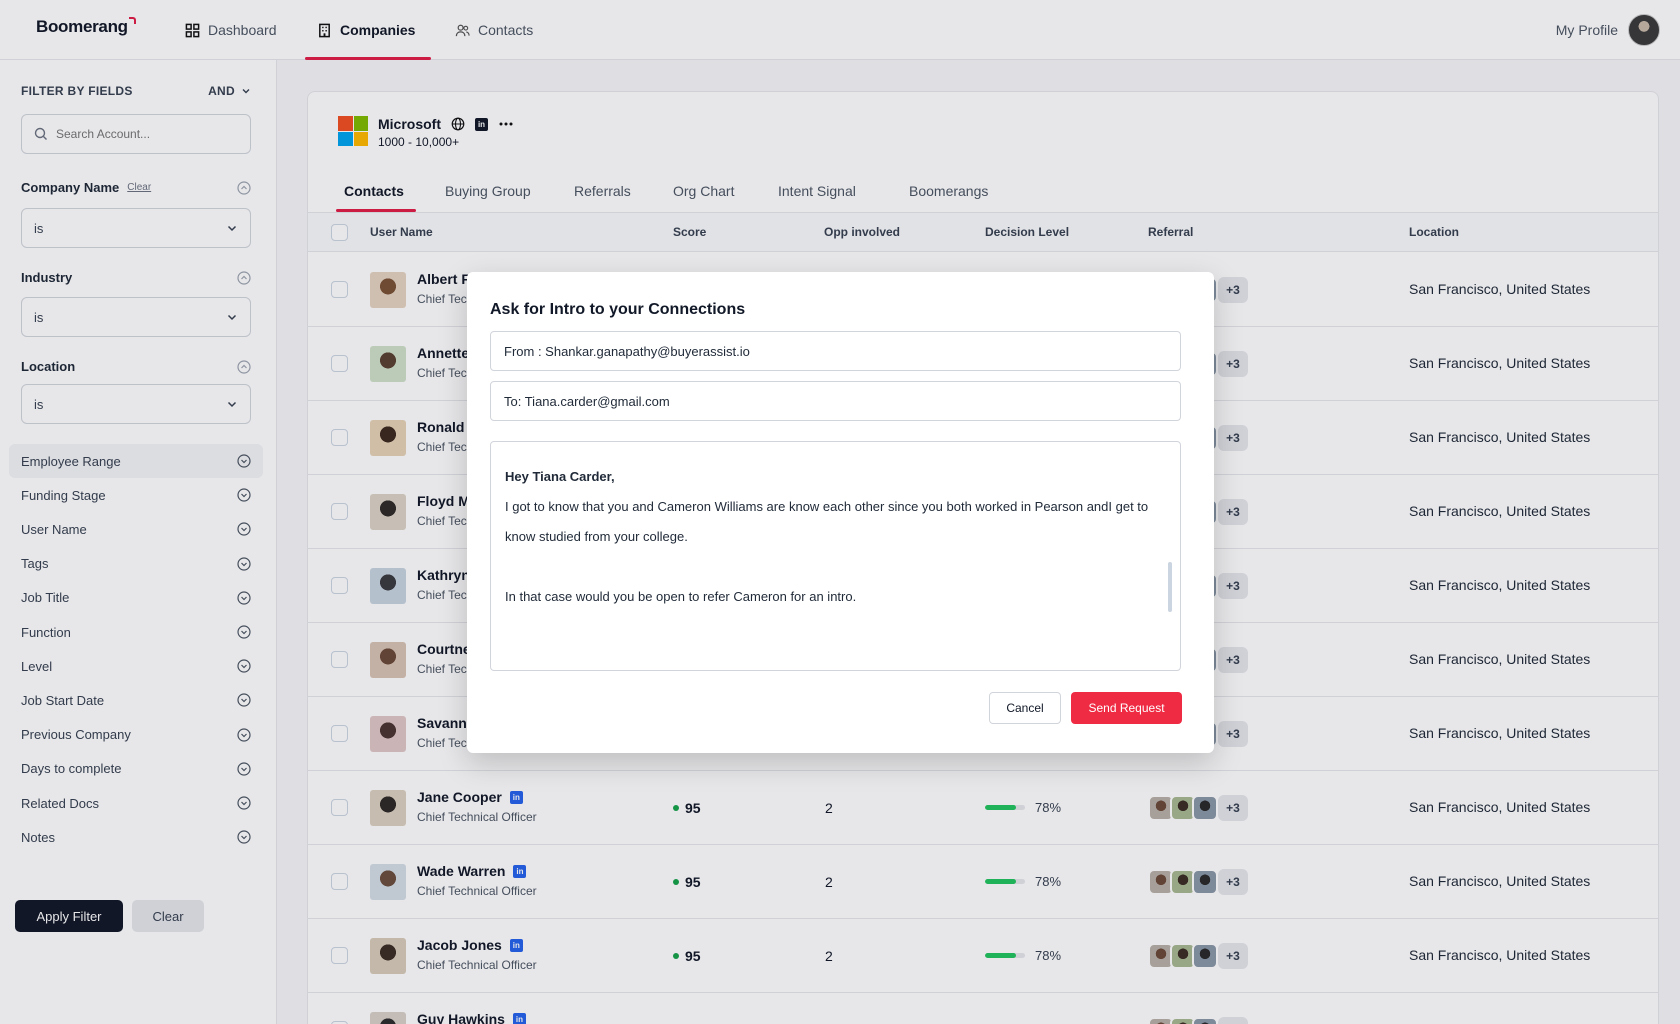 The width and height of the screenshot is (1680, 1024). What do you see at coordinates (1126, 708) in the screenshot?
I see `send-request-button: Send Request` at bounding box center [1126, 708].